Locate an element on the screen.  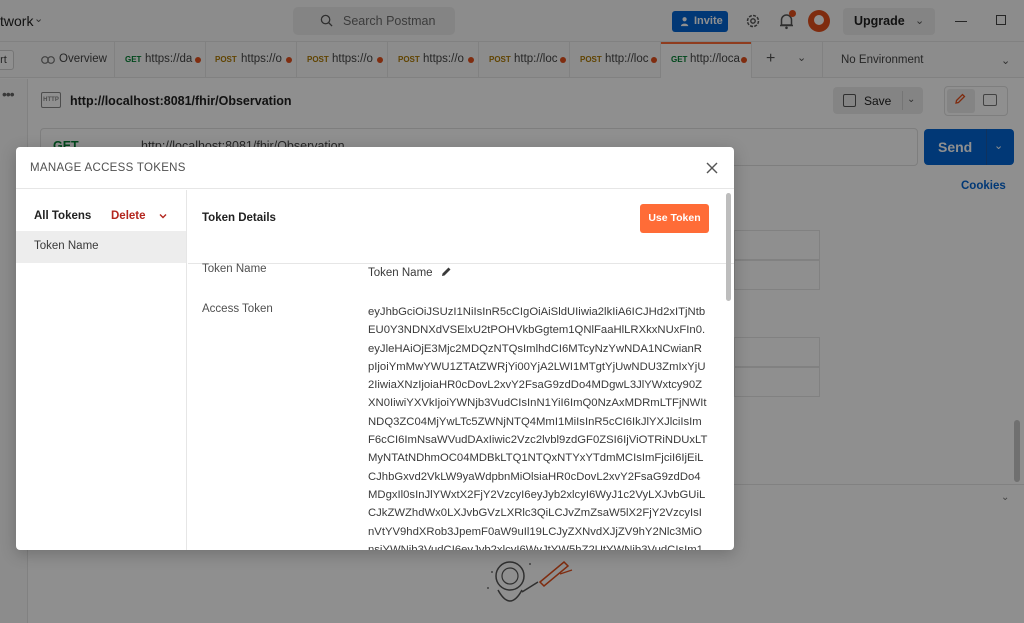
token-name-label: Token Name is located at coordinates (234, 269).